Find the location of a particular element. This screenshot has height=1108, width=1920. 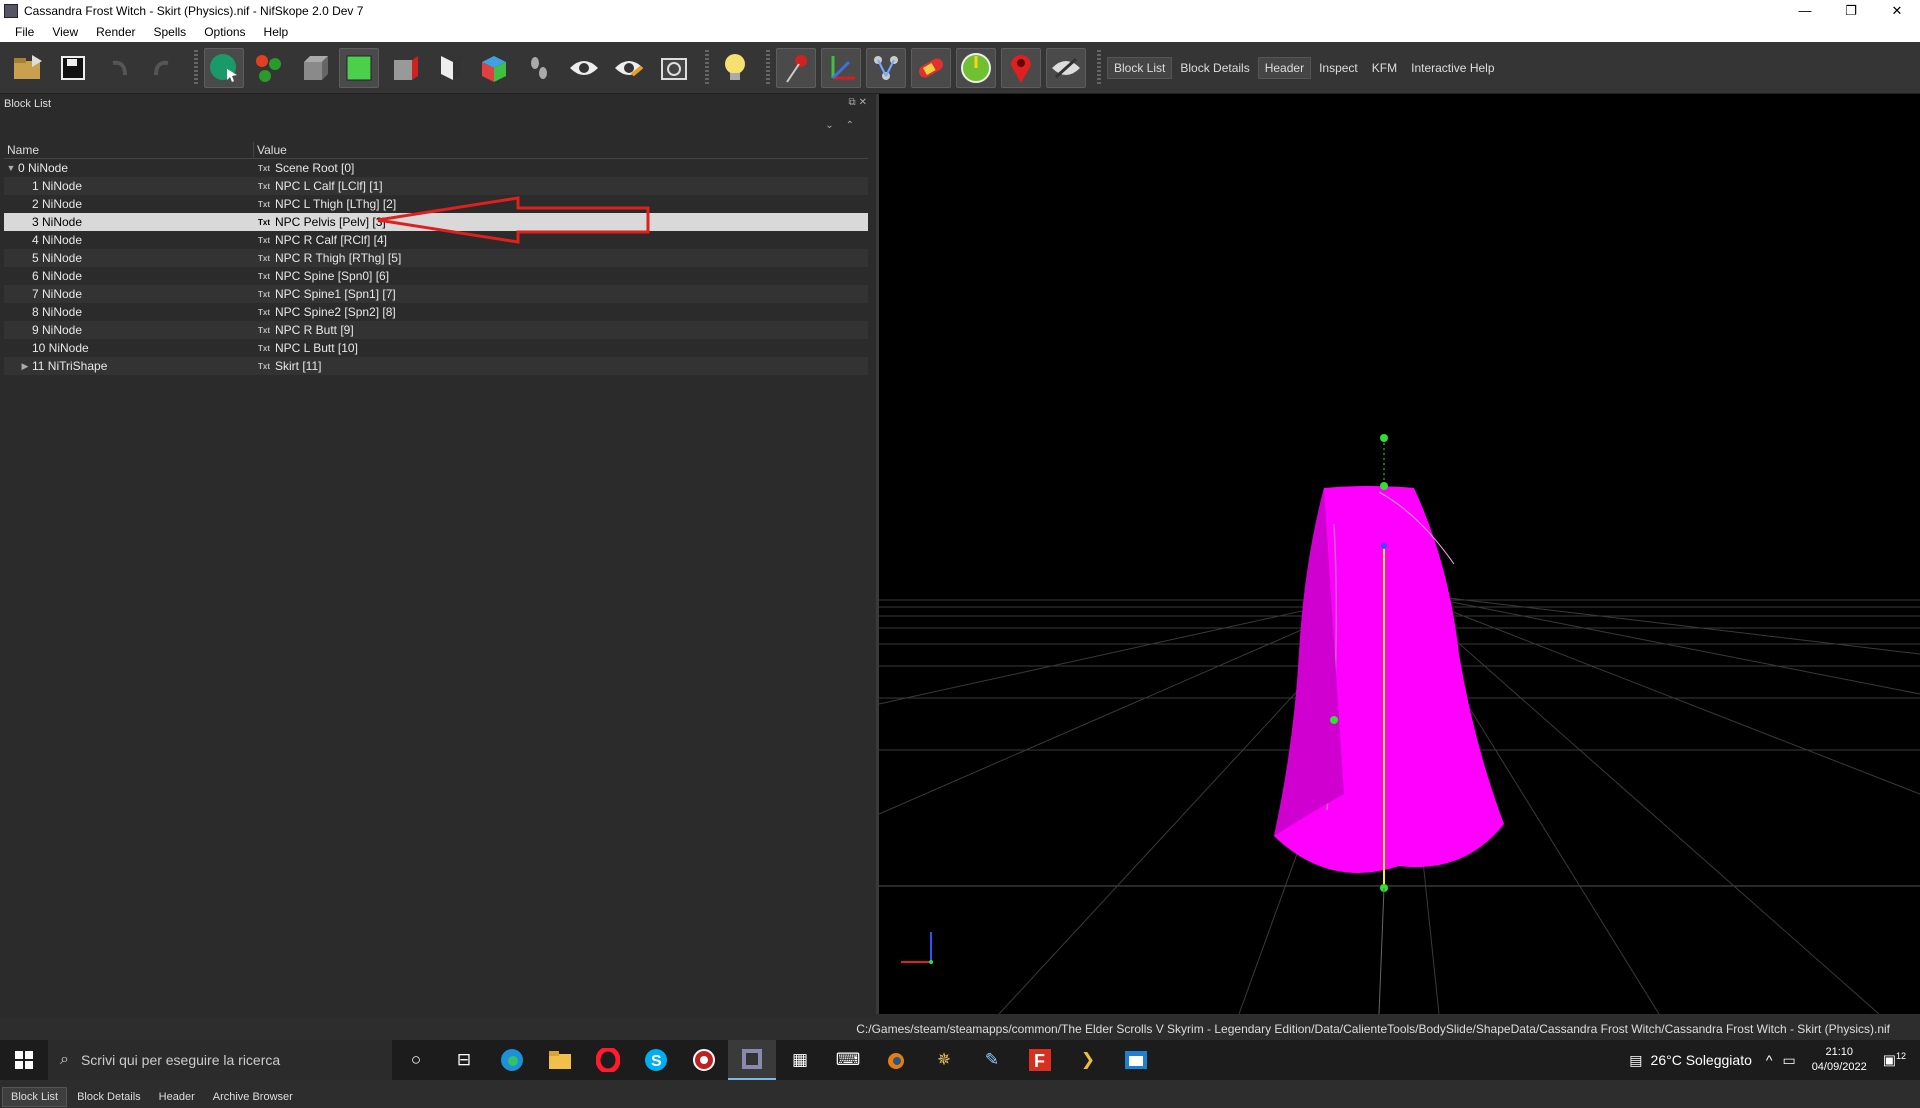

skype-icon: S is located at coordinates (656, 1060).